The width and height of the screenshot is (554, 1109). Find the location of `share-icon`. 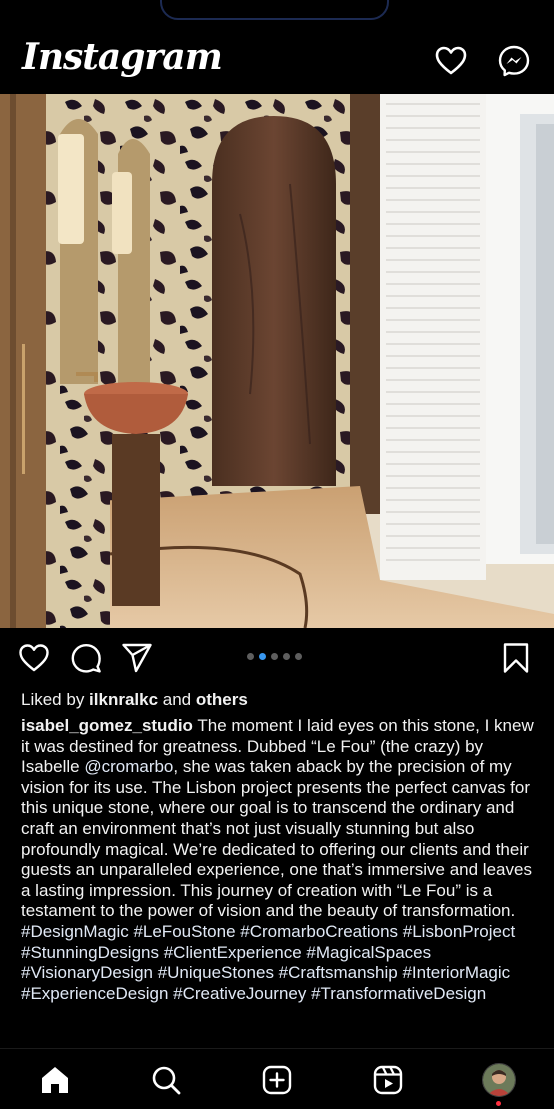

share-icon is located at coordinates (137, 658).